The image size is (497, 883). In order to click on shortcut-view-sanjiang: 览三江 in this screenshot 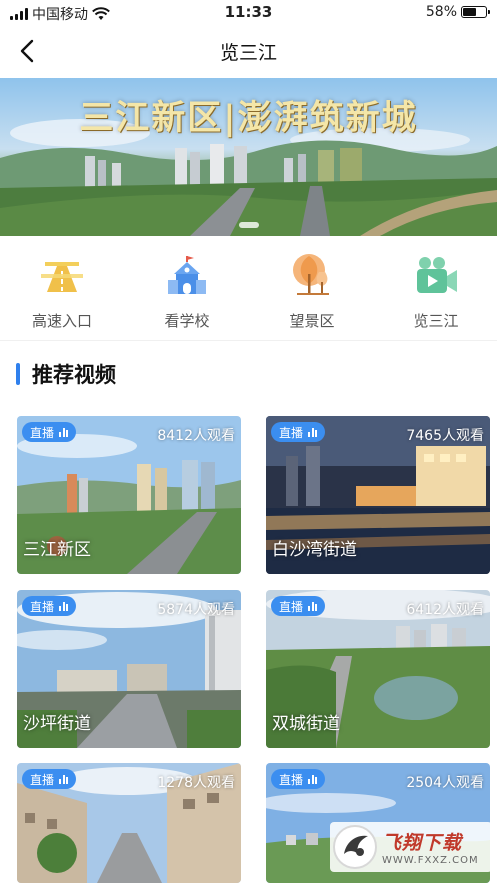, I will do `click(436, 291)`.